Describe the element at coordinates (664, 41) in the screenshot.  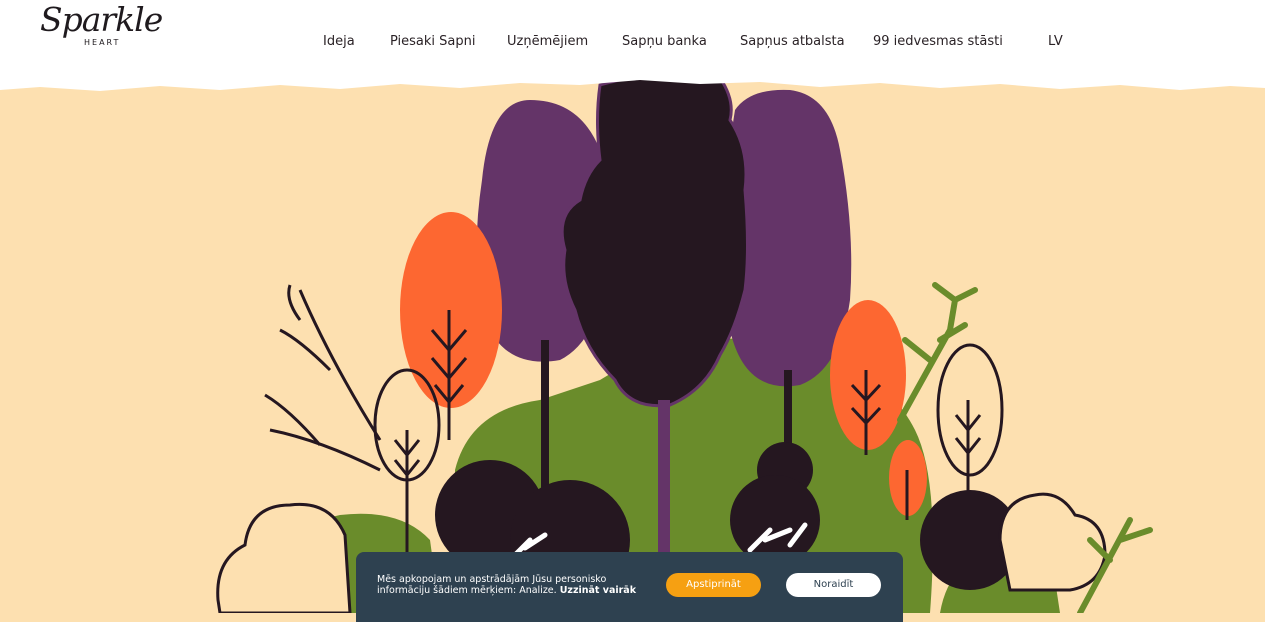
I see `nav-item-sapnu-banka: Sapņu banka` at that location.